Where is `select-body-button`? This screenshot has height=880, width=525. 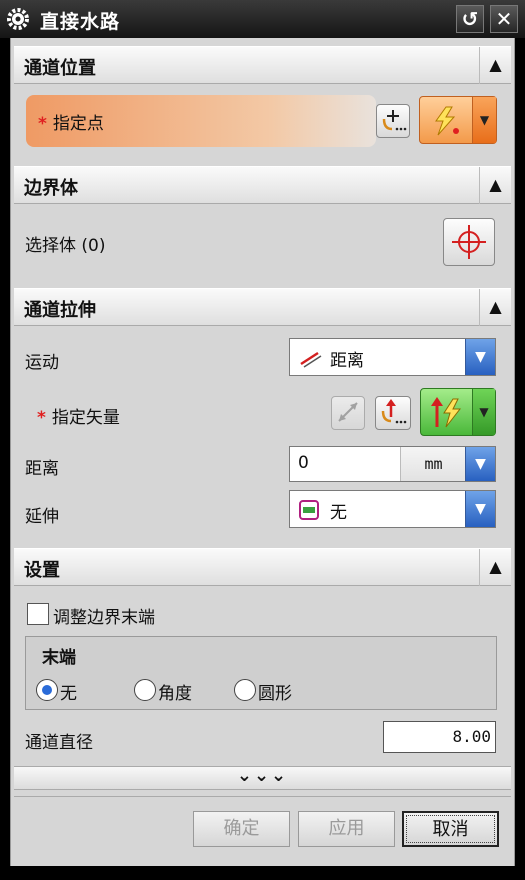 select-body-button is located at coordinates (469, 242).